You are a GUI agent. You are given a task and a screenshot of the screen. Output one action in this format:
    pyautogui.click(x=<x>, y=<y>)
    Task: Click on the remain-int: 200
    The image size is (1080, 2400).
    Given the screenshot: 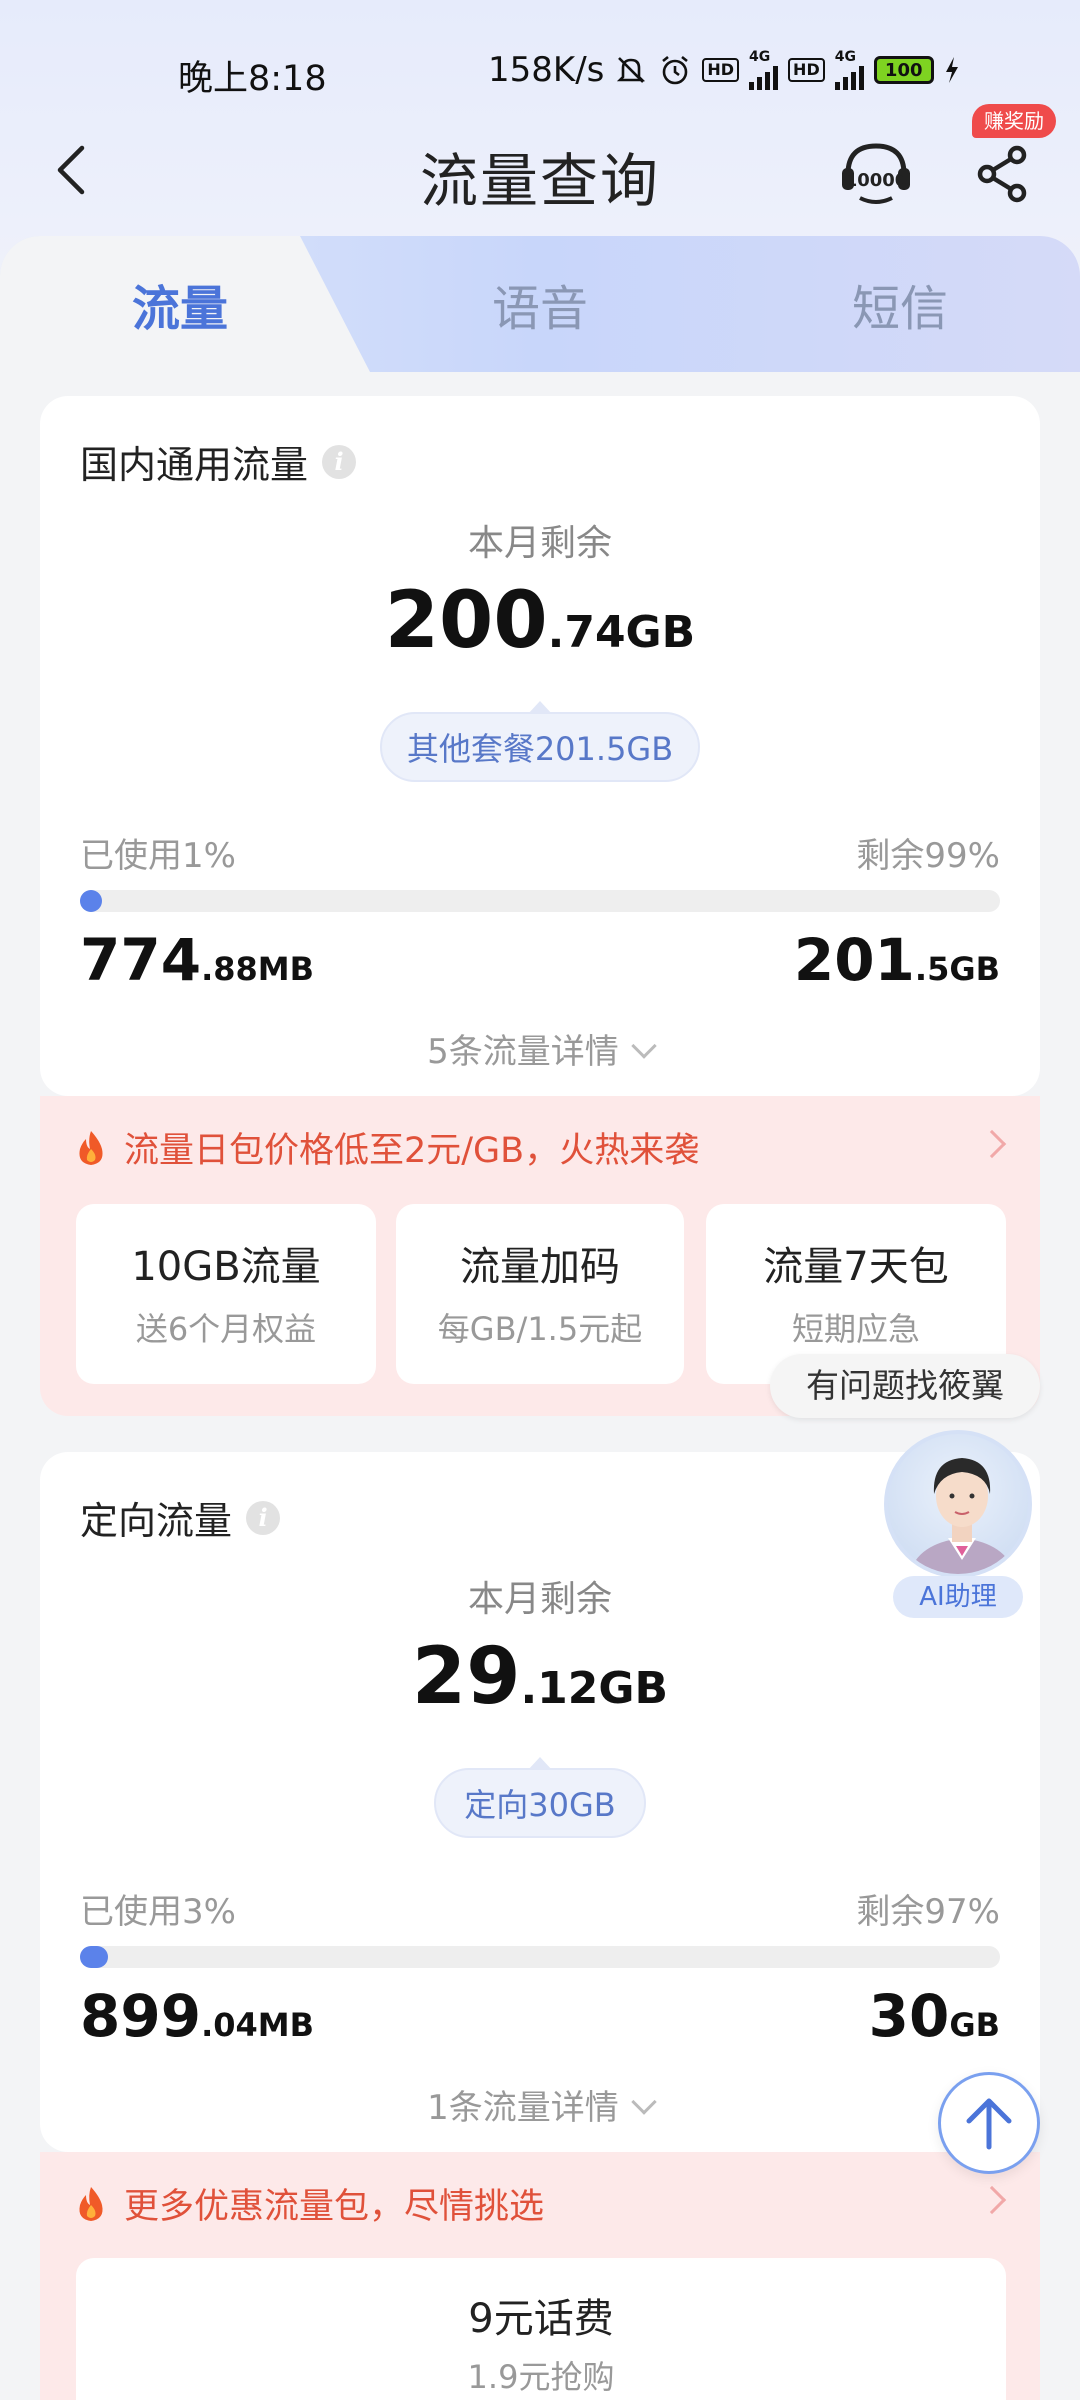 What is the action you would take?
    pyautogui.click(x=466, y=621)
    